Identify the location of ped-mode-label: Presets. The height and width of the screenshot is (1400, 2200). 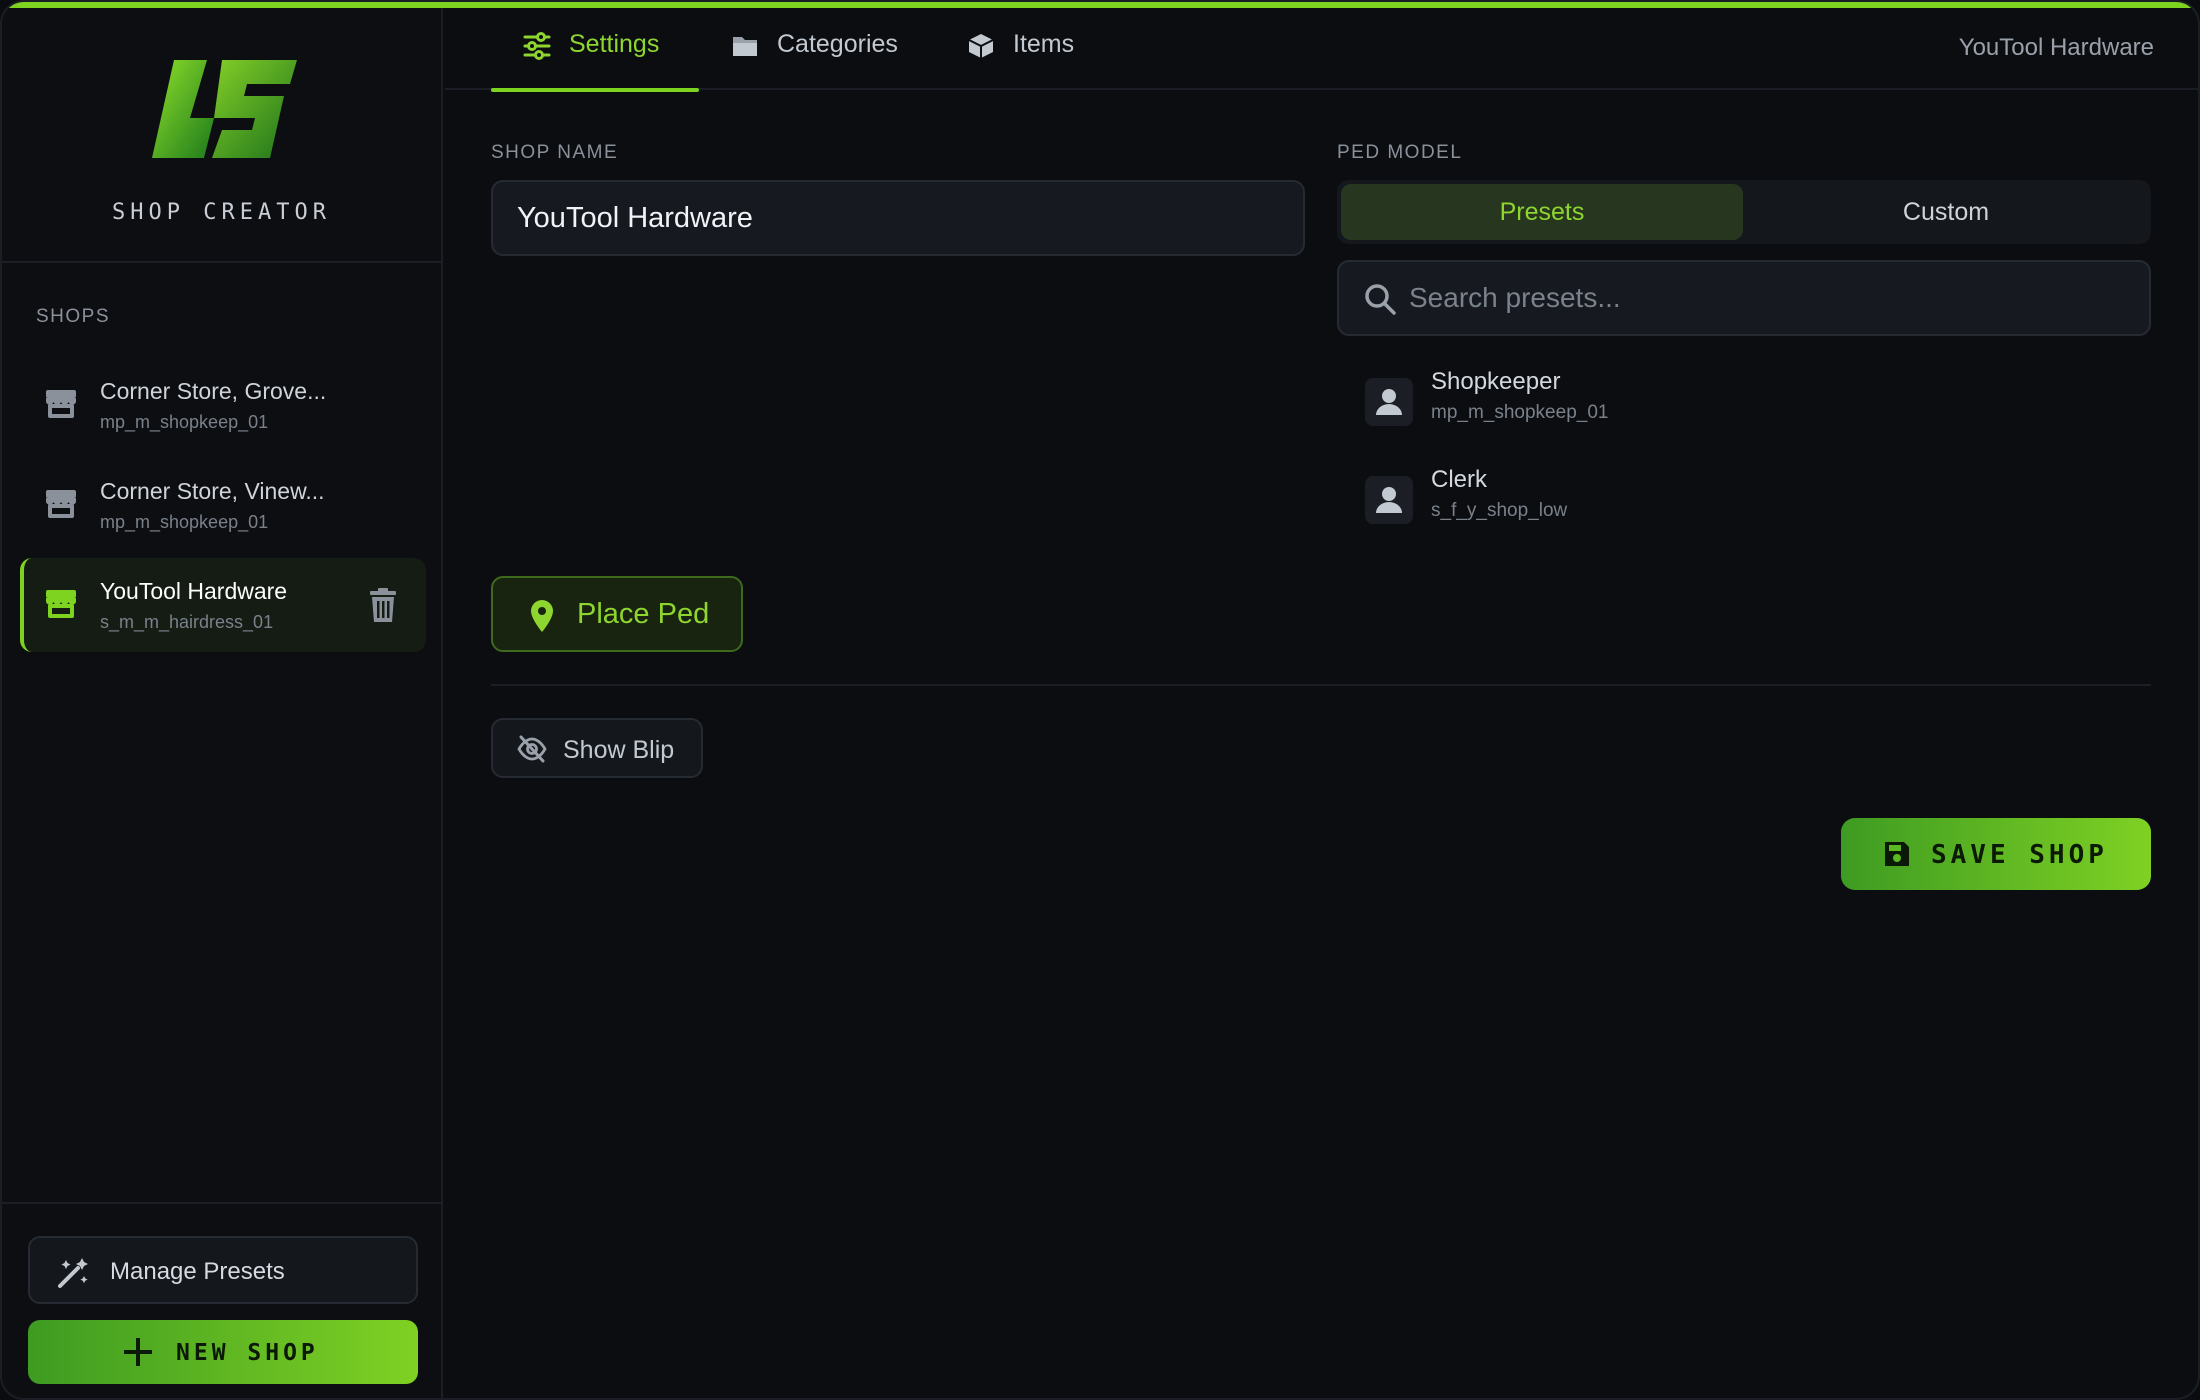
(1542, 212).